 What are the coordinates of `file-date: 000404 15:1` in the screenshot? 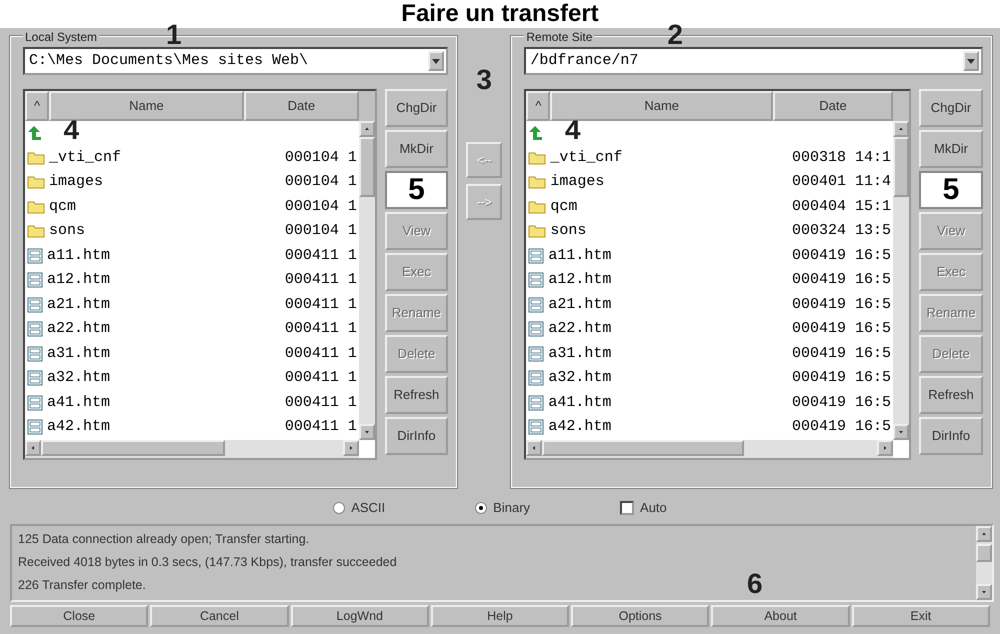 It's located at (842, 206).